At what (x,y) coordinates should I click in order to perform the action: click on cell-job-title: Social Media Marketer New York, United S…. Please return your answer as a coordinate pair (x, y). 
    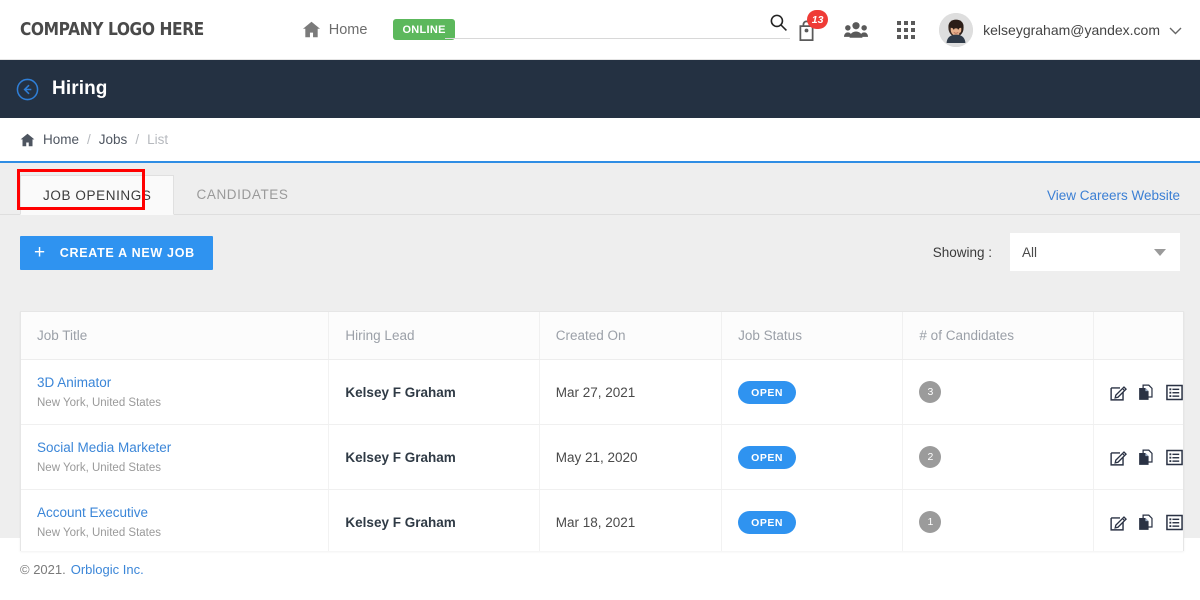
    Looking at the image, I should click on (175, 457).